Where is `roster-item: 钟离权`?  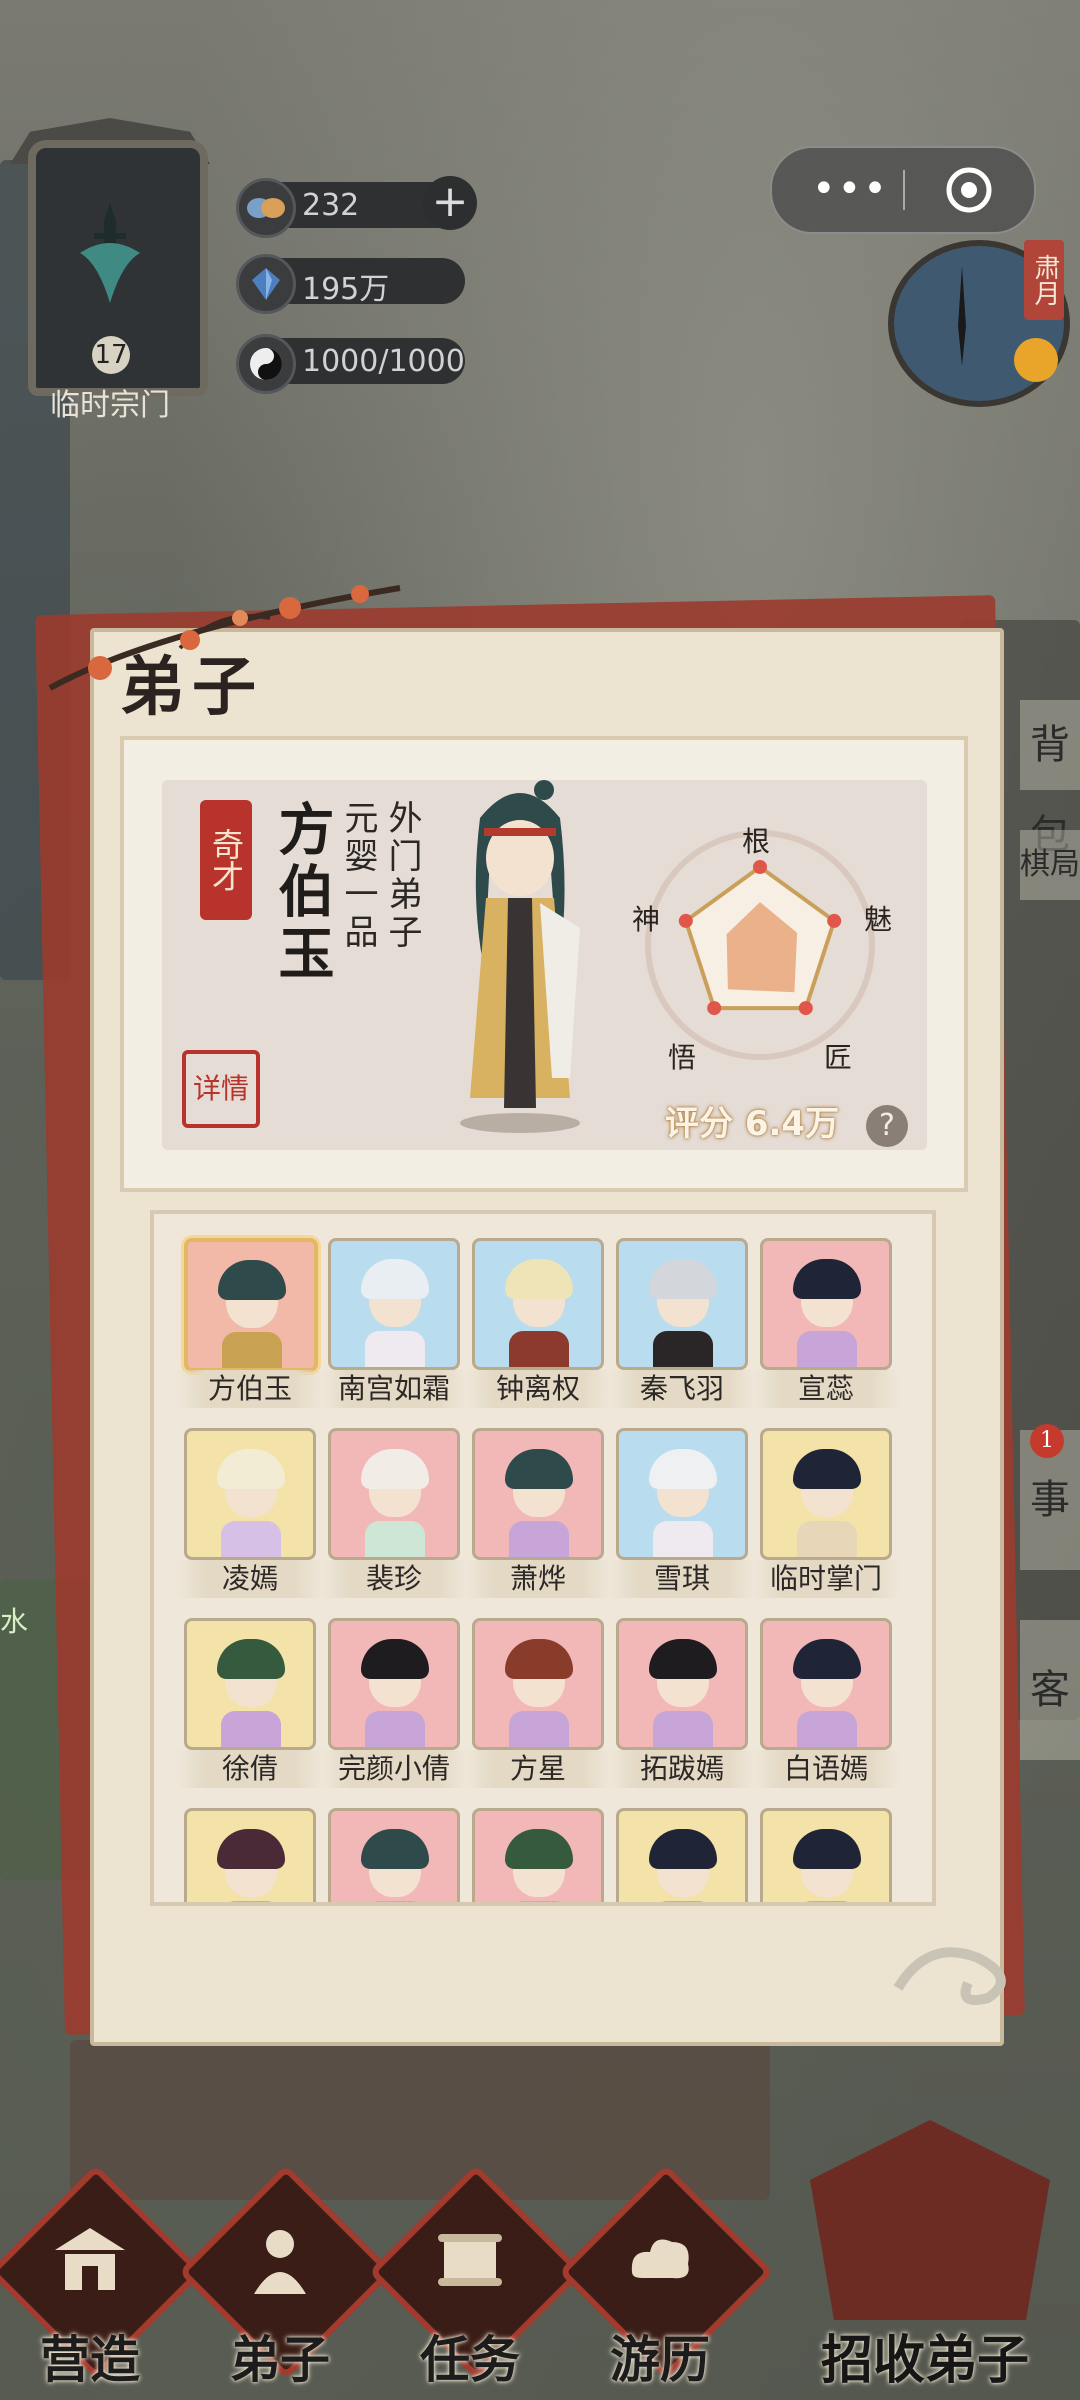 roster-item: 钟离权 is located at coordinates (538, 1327).